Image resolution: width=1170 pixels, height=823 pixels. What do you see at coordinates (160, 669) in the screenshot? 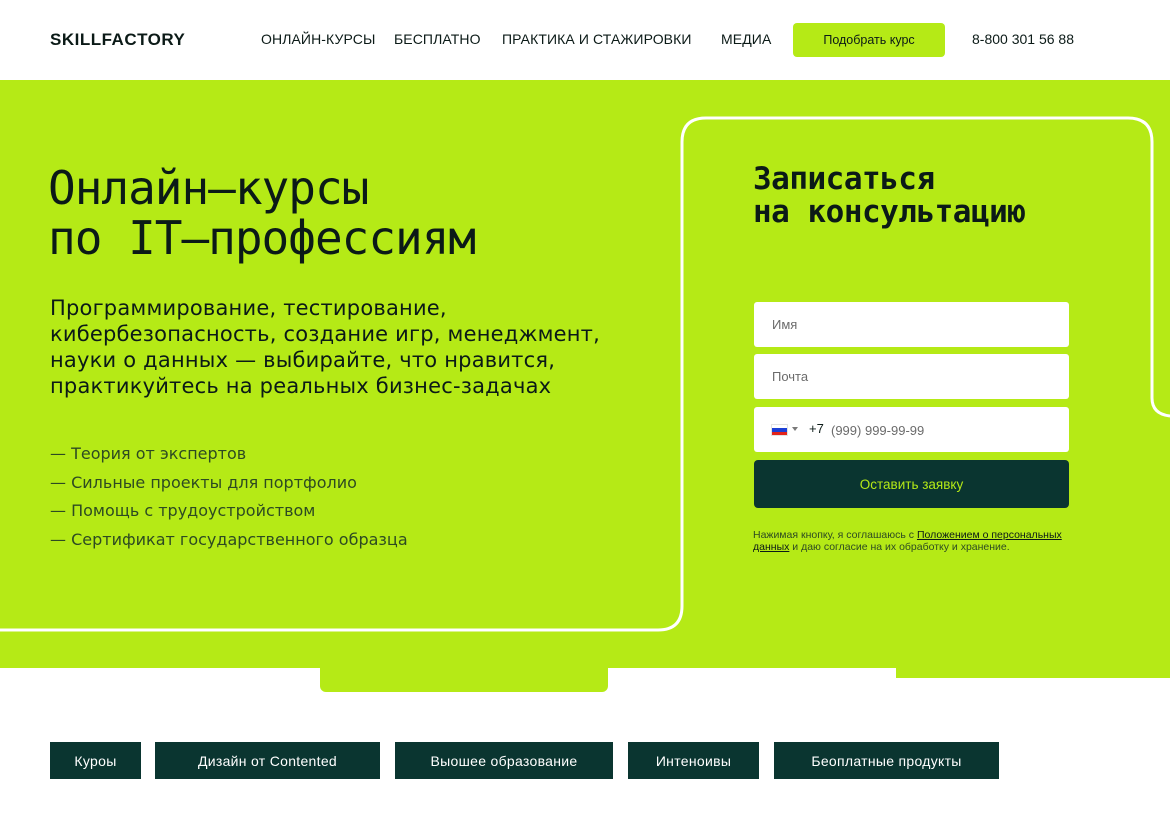
I see `hero-notch-decoration` at bounding box center [160, 669].